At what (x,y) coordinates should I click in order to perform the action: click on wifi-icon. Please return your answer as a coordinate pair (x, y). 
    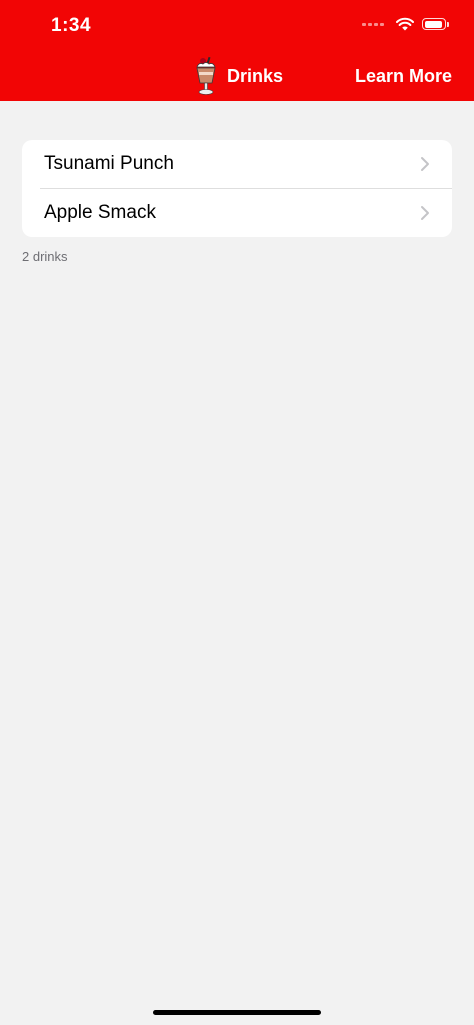
    Looking at the image, I should click on (405, 24).